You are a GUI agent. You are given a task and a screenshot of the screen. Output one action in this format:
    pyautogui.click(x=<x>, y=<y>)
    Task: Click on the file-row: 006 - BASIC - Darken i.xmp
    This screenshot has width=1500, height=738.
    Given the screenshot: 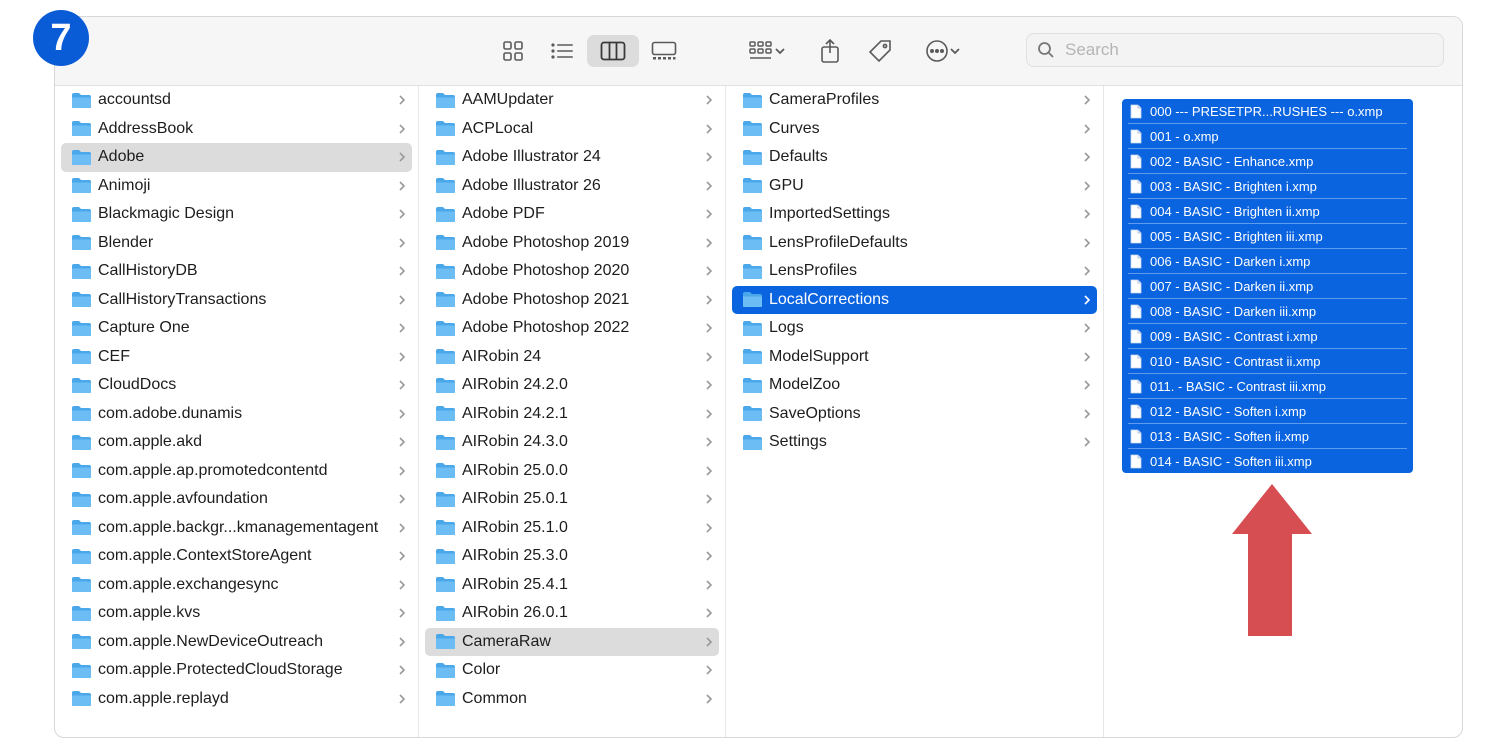 What is the action you would take?
    pyautogui.click(x=1267, y=261)
    